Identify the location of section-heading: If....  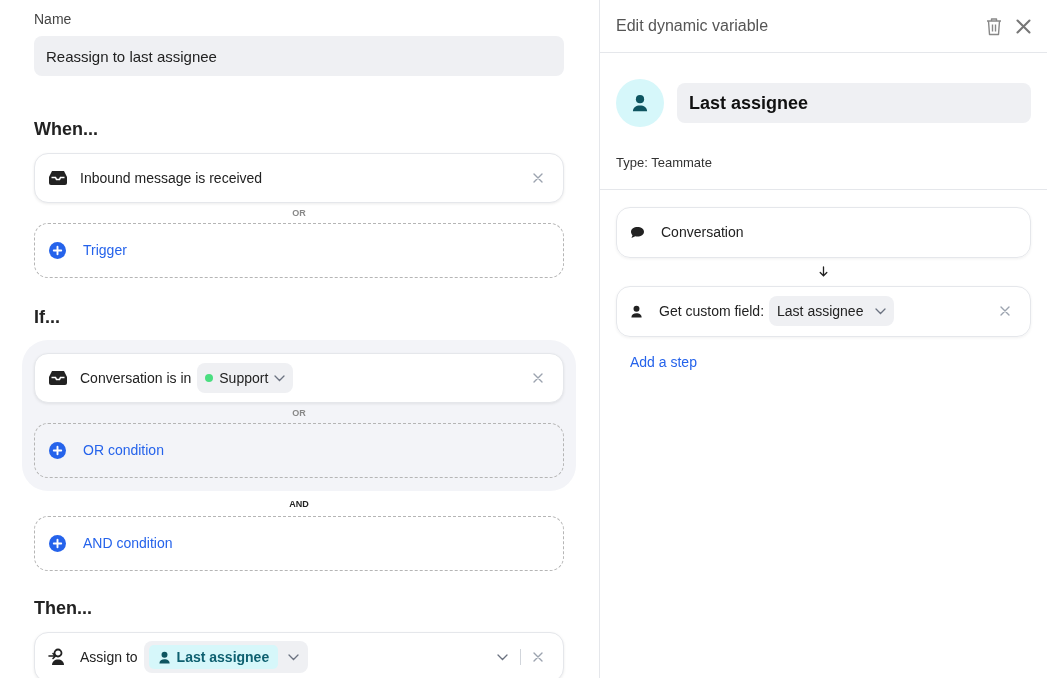
(47, 317).